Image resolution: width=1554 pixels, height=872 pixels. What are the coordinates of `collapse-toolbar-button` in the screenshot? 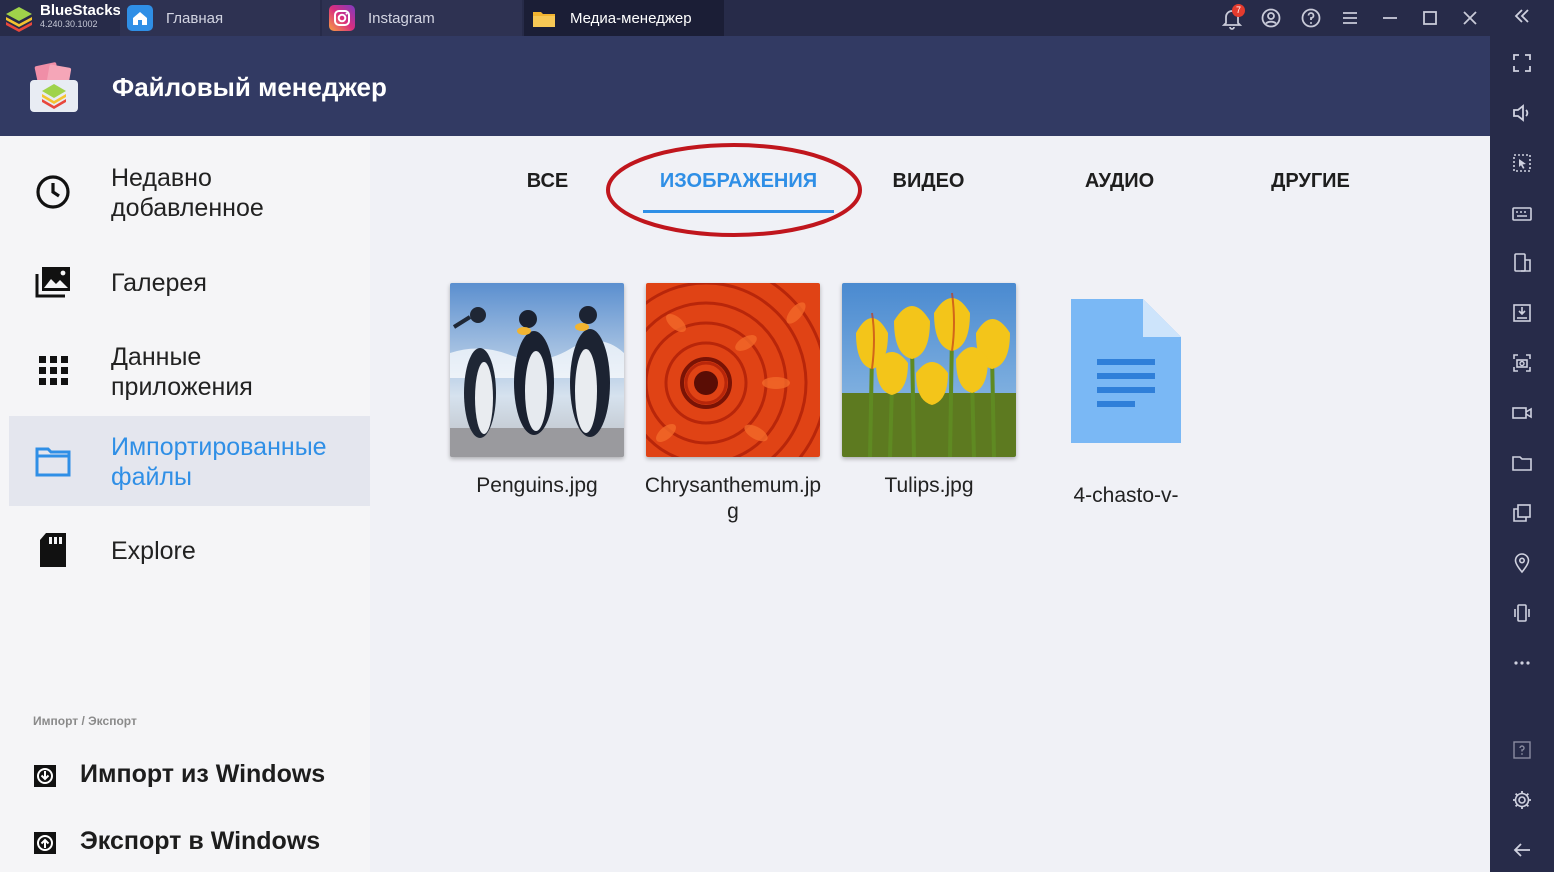 It's located at (1522, 16).